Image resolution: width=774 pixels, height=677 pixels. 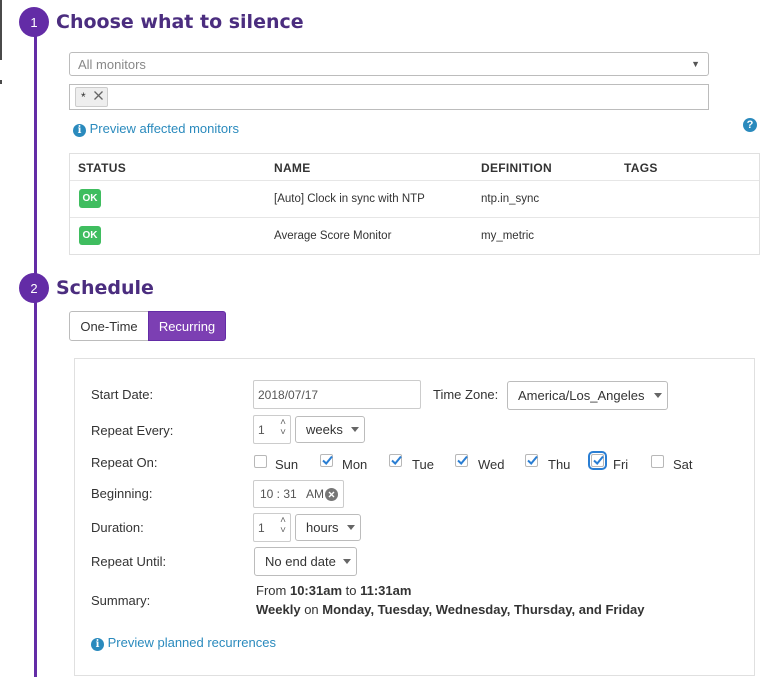 What do you see at coordinates (261, 430) in the screenshot?
I see `repeat-every-value: 1` at bounding box center [261, 430].